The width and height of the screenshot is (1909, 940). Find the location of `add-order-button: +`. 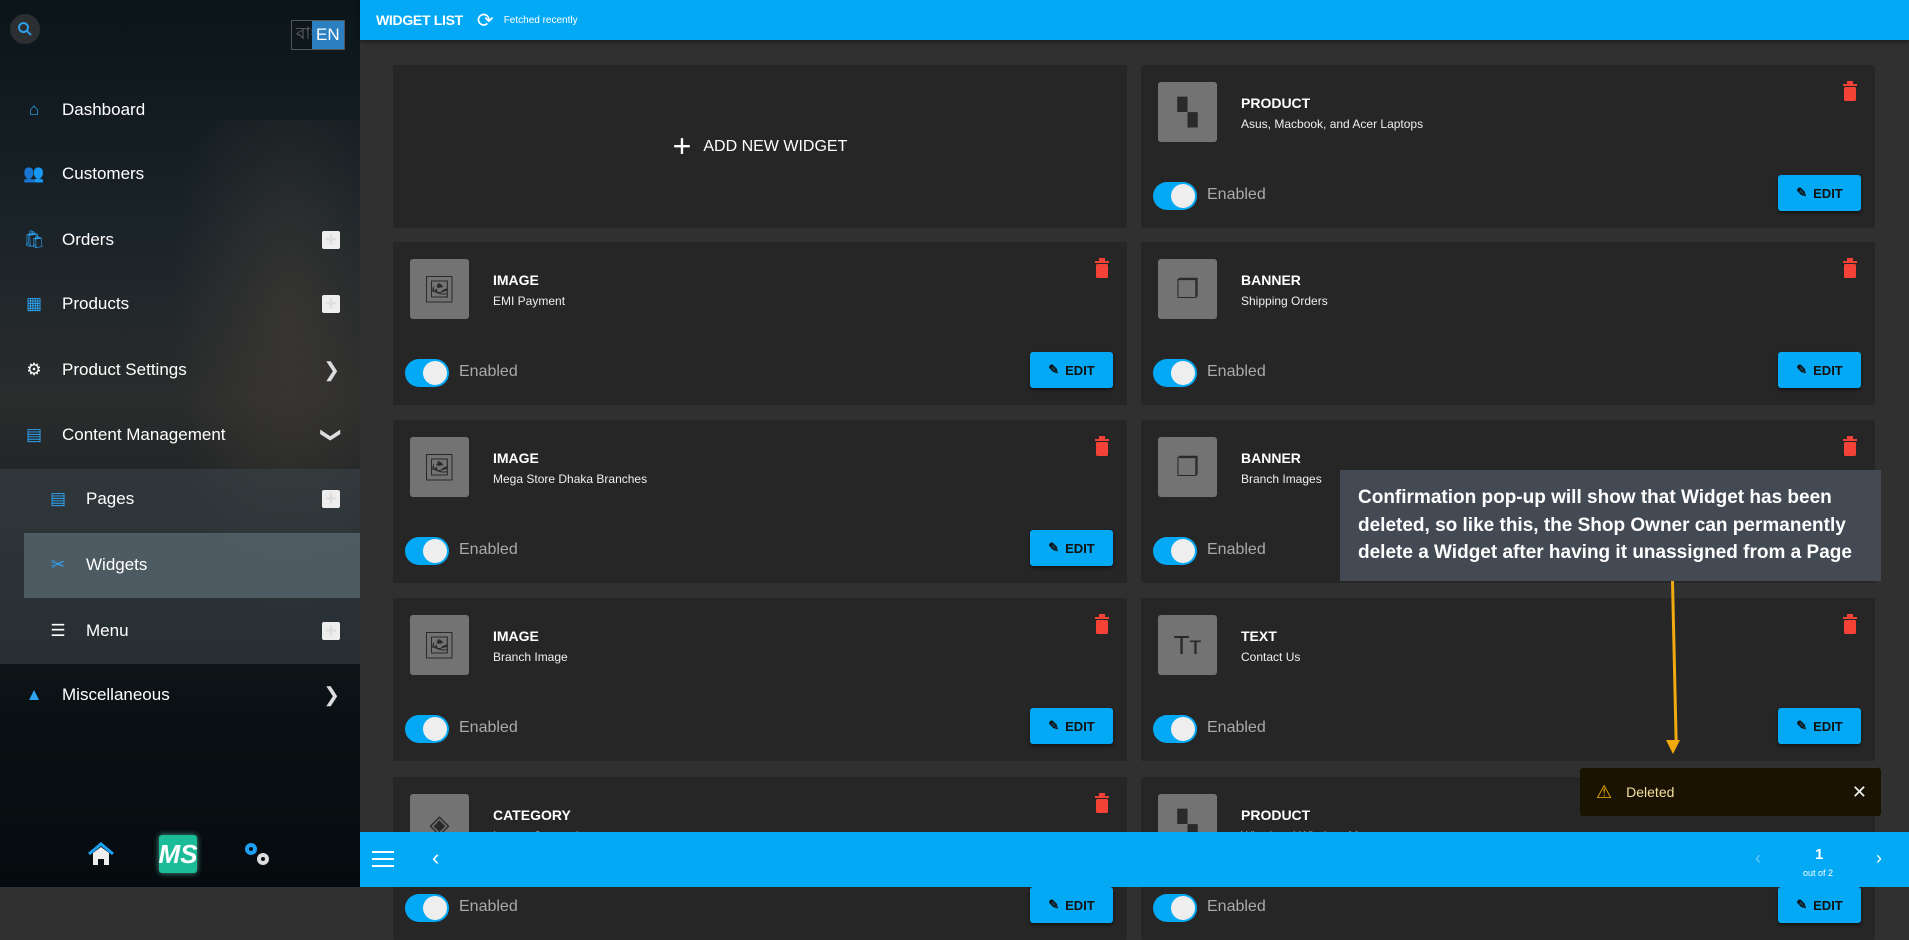

add-order-button: + is located at coordinates (331, 240).